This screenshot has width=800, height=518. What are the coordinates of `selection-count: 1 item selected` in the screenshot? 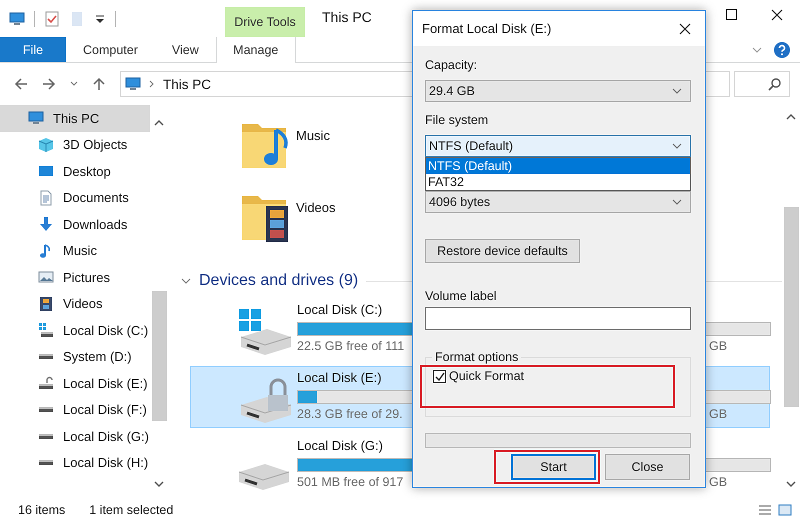 It's located at (131, 510).